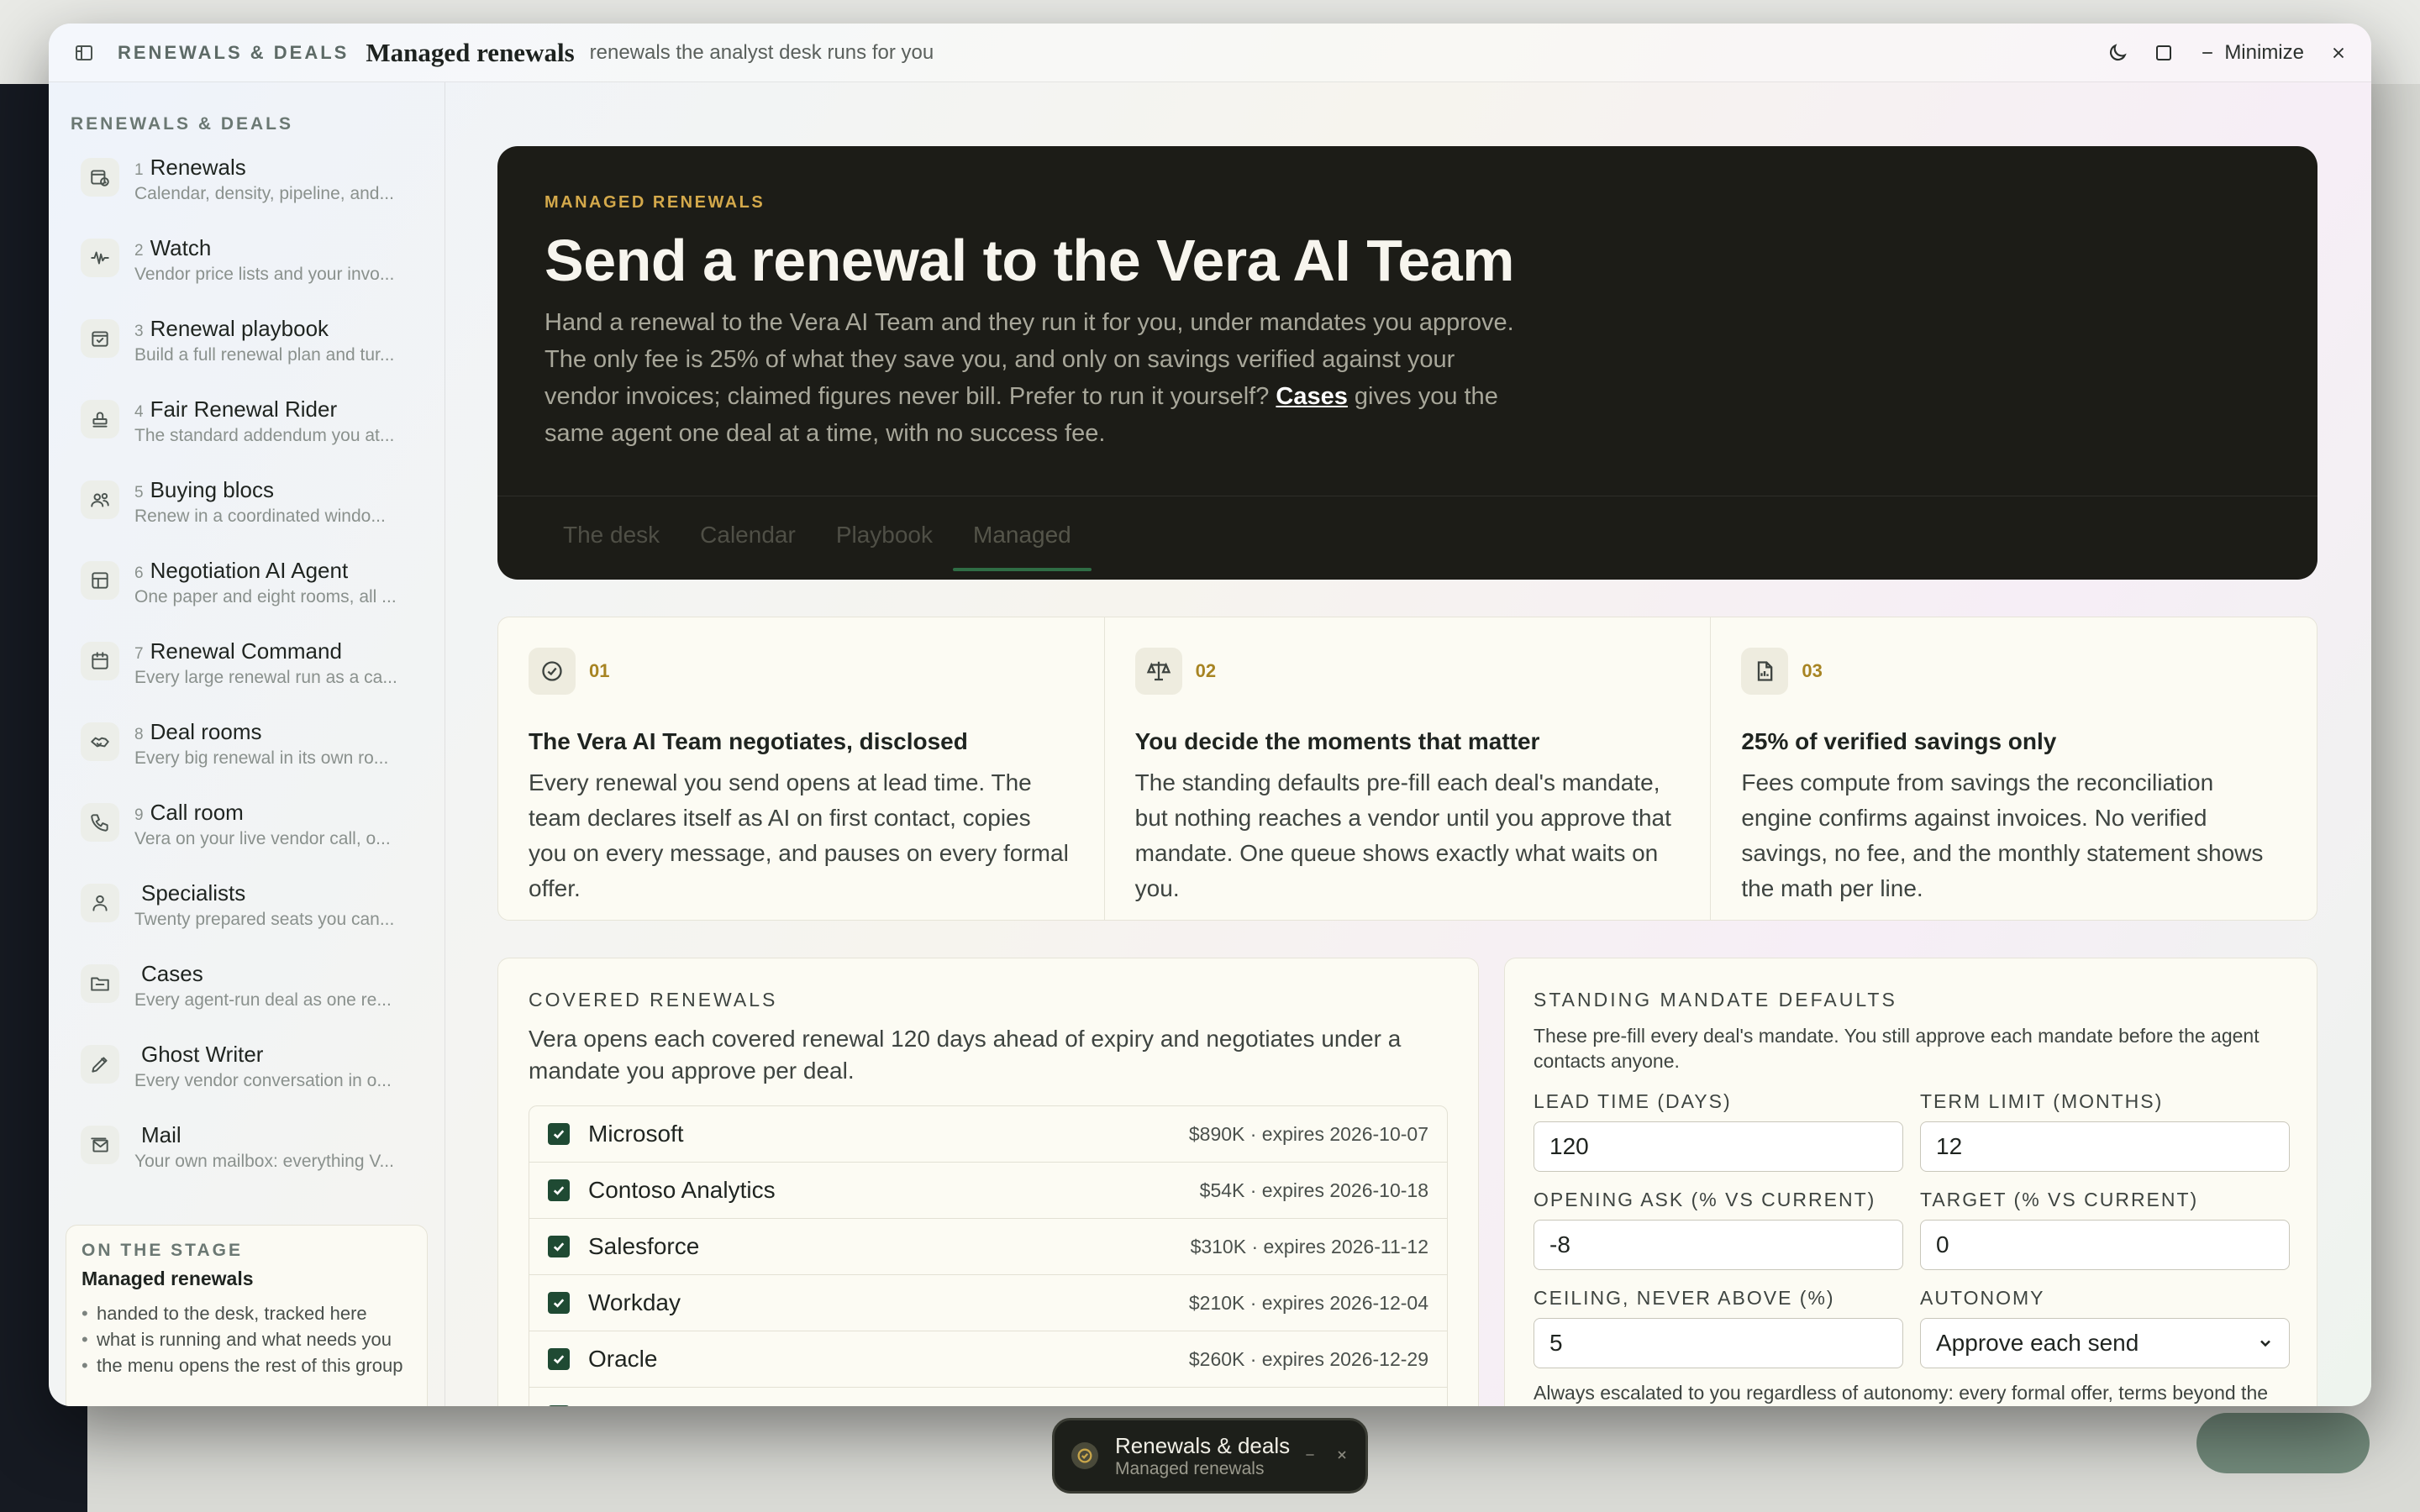 This screenshot has width=2420, height=1512. What do you see at coordinates (988, 1134) in the screenshot?
I see `covered-renewal-row: Microsoft $890K · expires 2026-10-07` at bounding box center [988, 1134].